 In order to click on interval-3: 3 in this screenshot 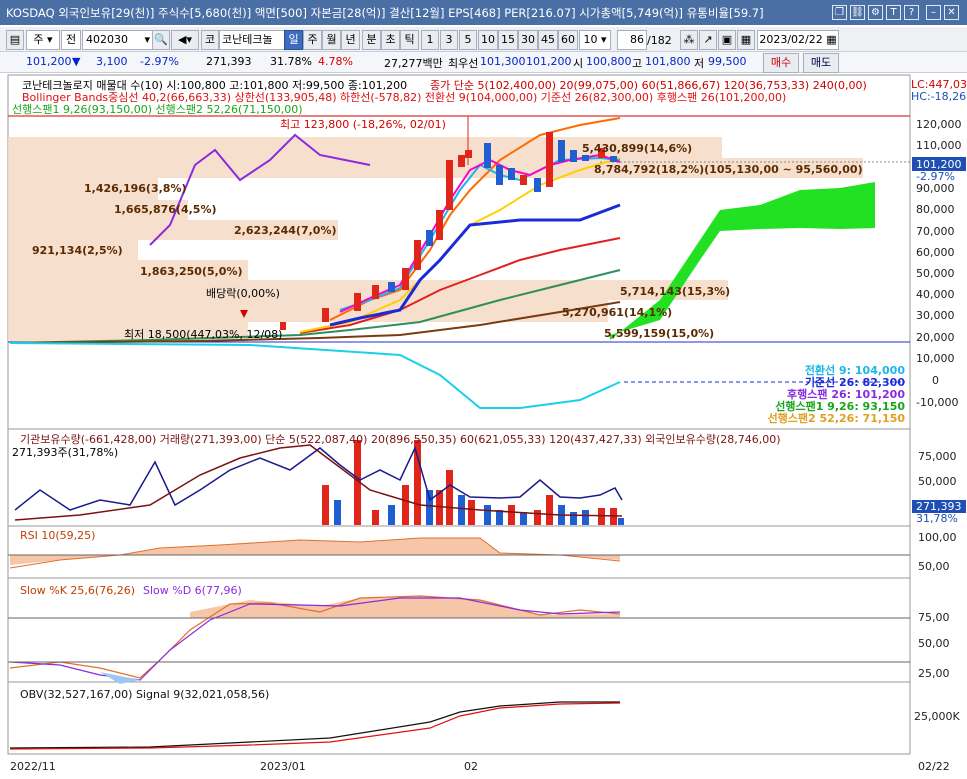, I will do `click(449, 40)`.